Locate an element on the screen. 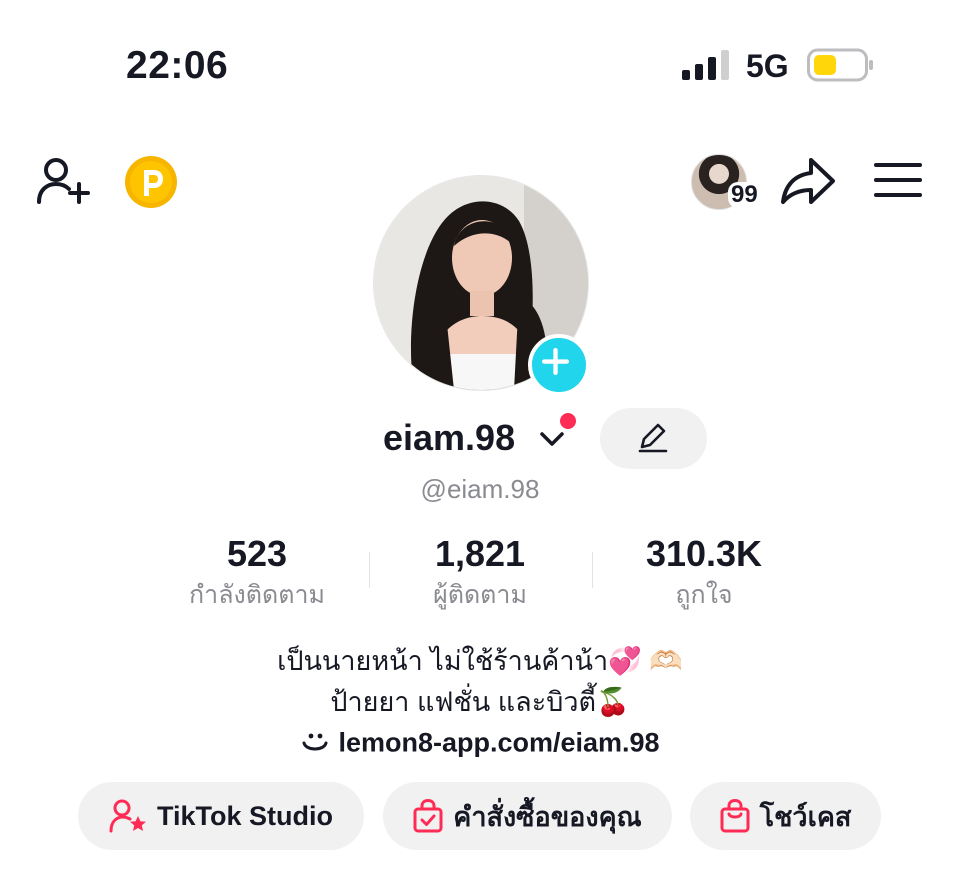  add-story-plus-icon is located at coordinates (559, 365).